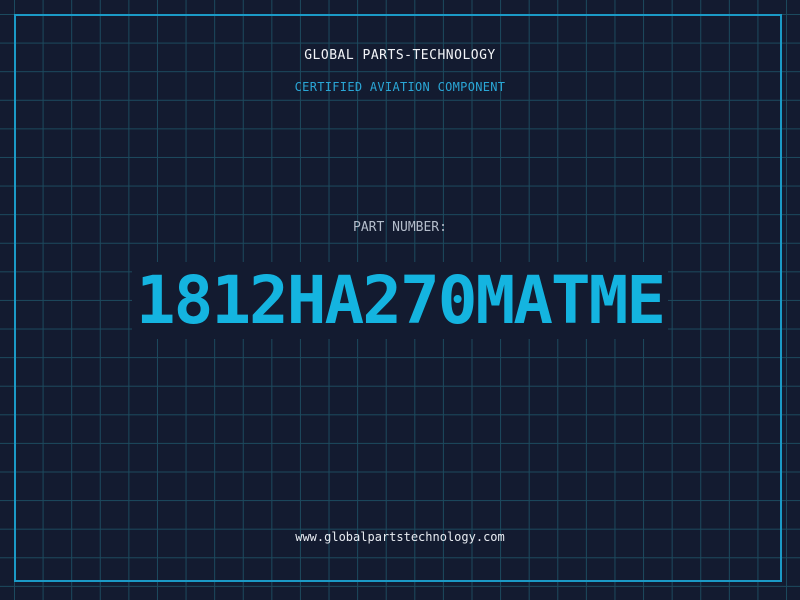 This screenshot has width=800, height=600. What do you see at coordinates (400, 87) in the screenshot?
I see `certification-subtitle: CERTIFIED AVIATION COMPONENT` at bounding box center [400, 87].